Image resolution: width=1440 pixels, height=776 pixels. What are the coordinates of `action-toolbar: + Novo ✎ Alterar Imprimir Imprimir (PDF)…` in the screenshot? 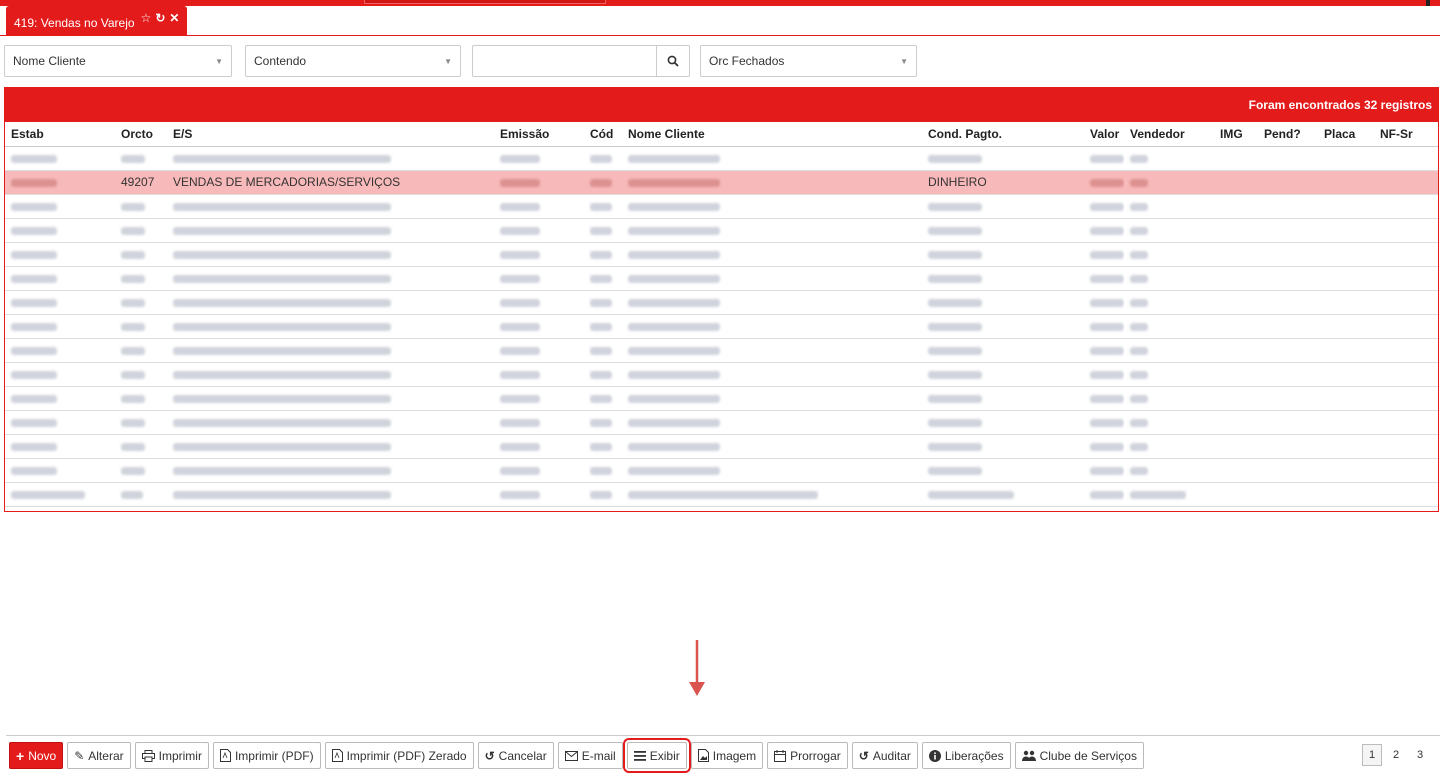 It's located at (576, 755).